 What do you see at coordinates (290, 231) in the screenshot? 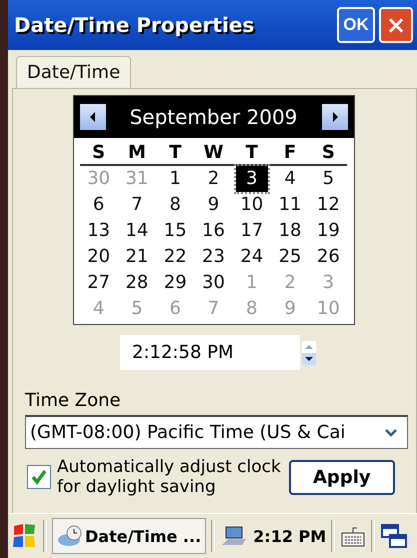
I see `calendar-day: 18` at bounding box center [290, 231].